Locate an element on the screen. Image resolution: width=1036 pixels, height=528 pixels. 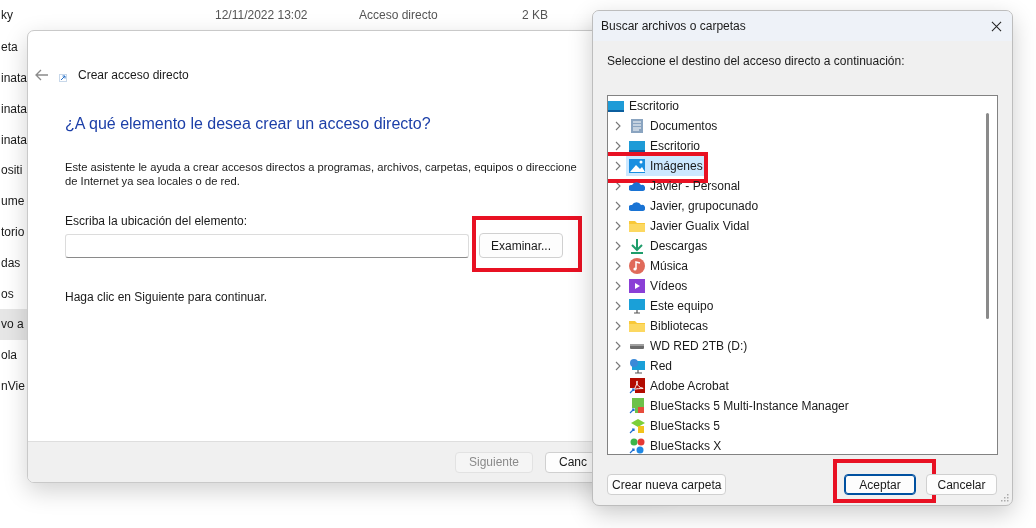
cancel-button: Cancelar is located at coordinates (961, 484).